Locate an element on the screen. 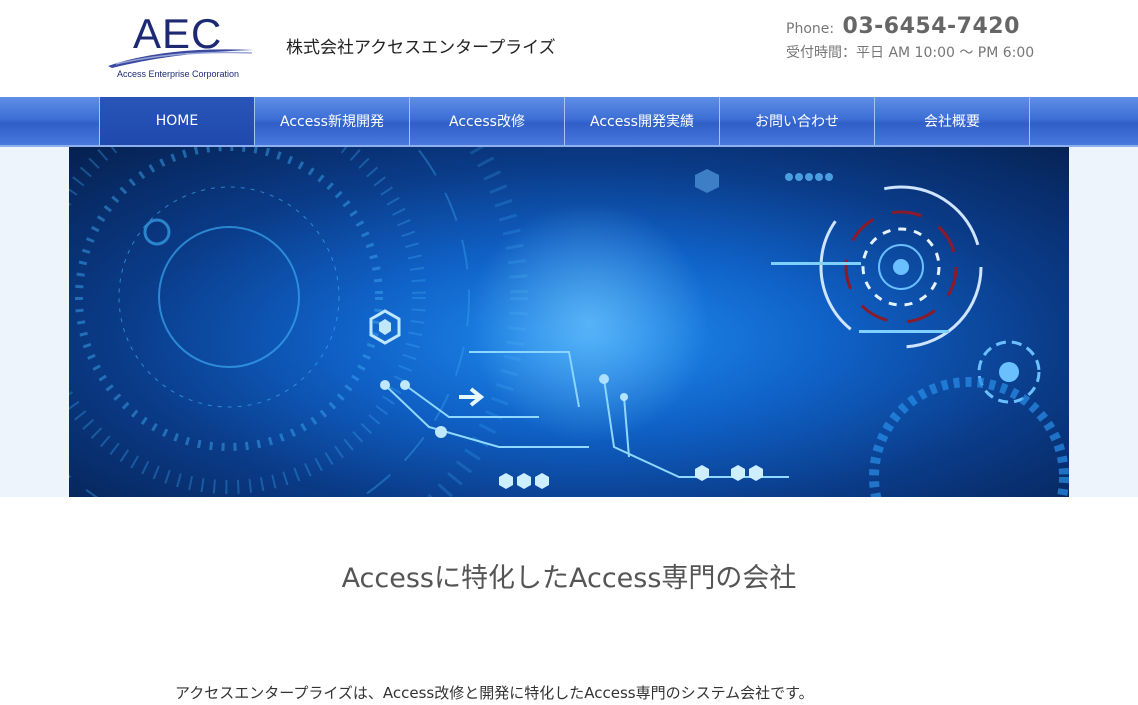 This screenshot has height=705, width=1138. company-name: 株式会社アクセスエンタープライズ is located at coordinates (421, 48).